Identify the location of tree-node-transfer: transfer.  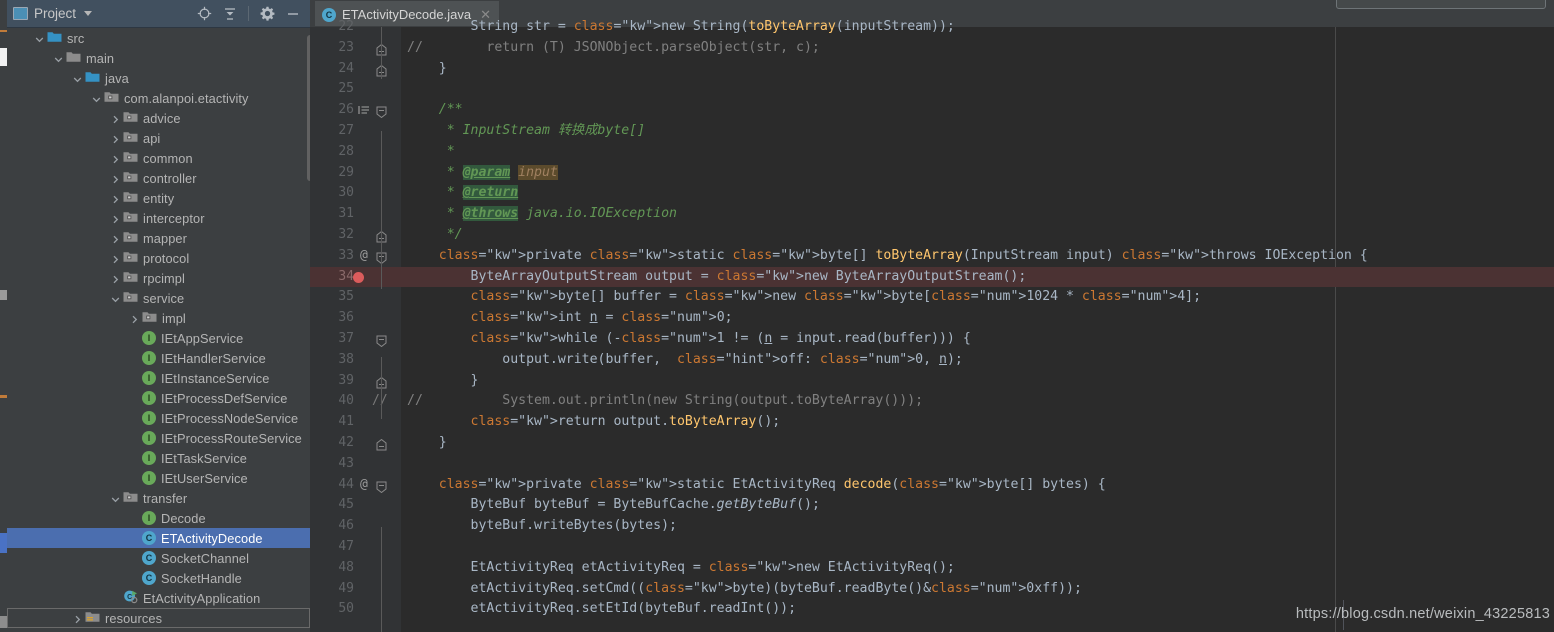
(158, 498).